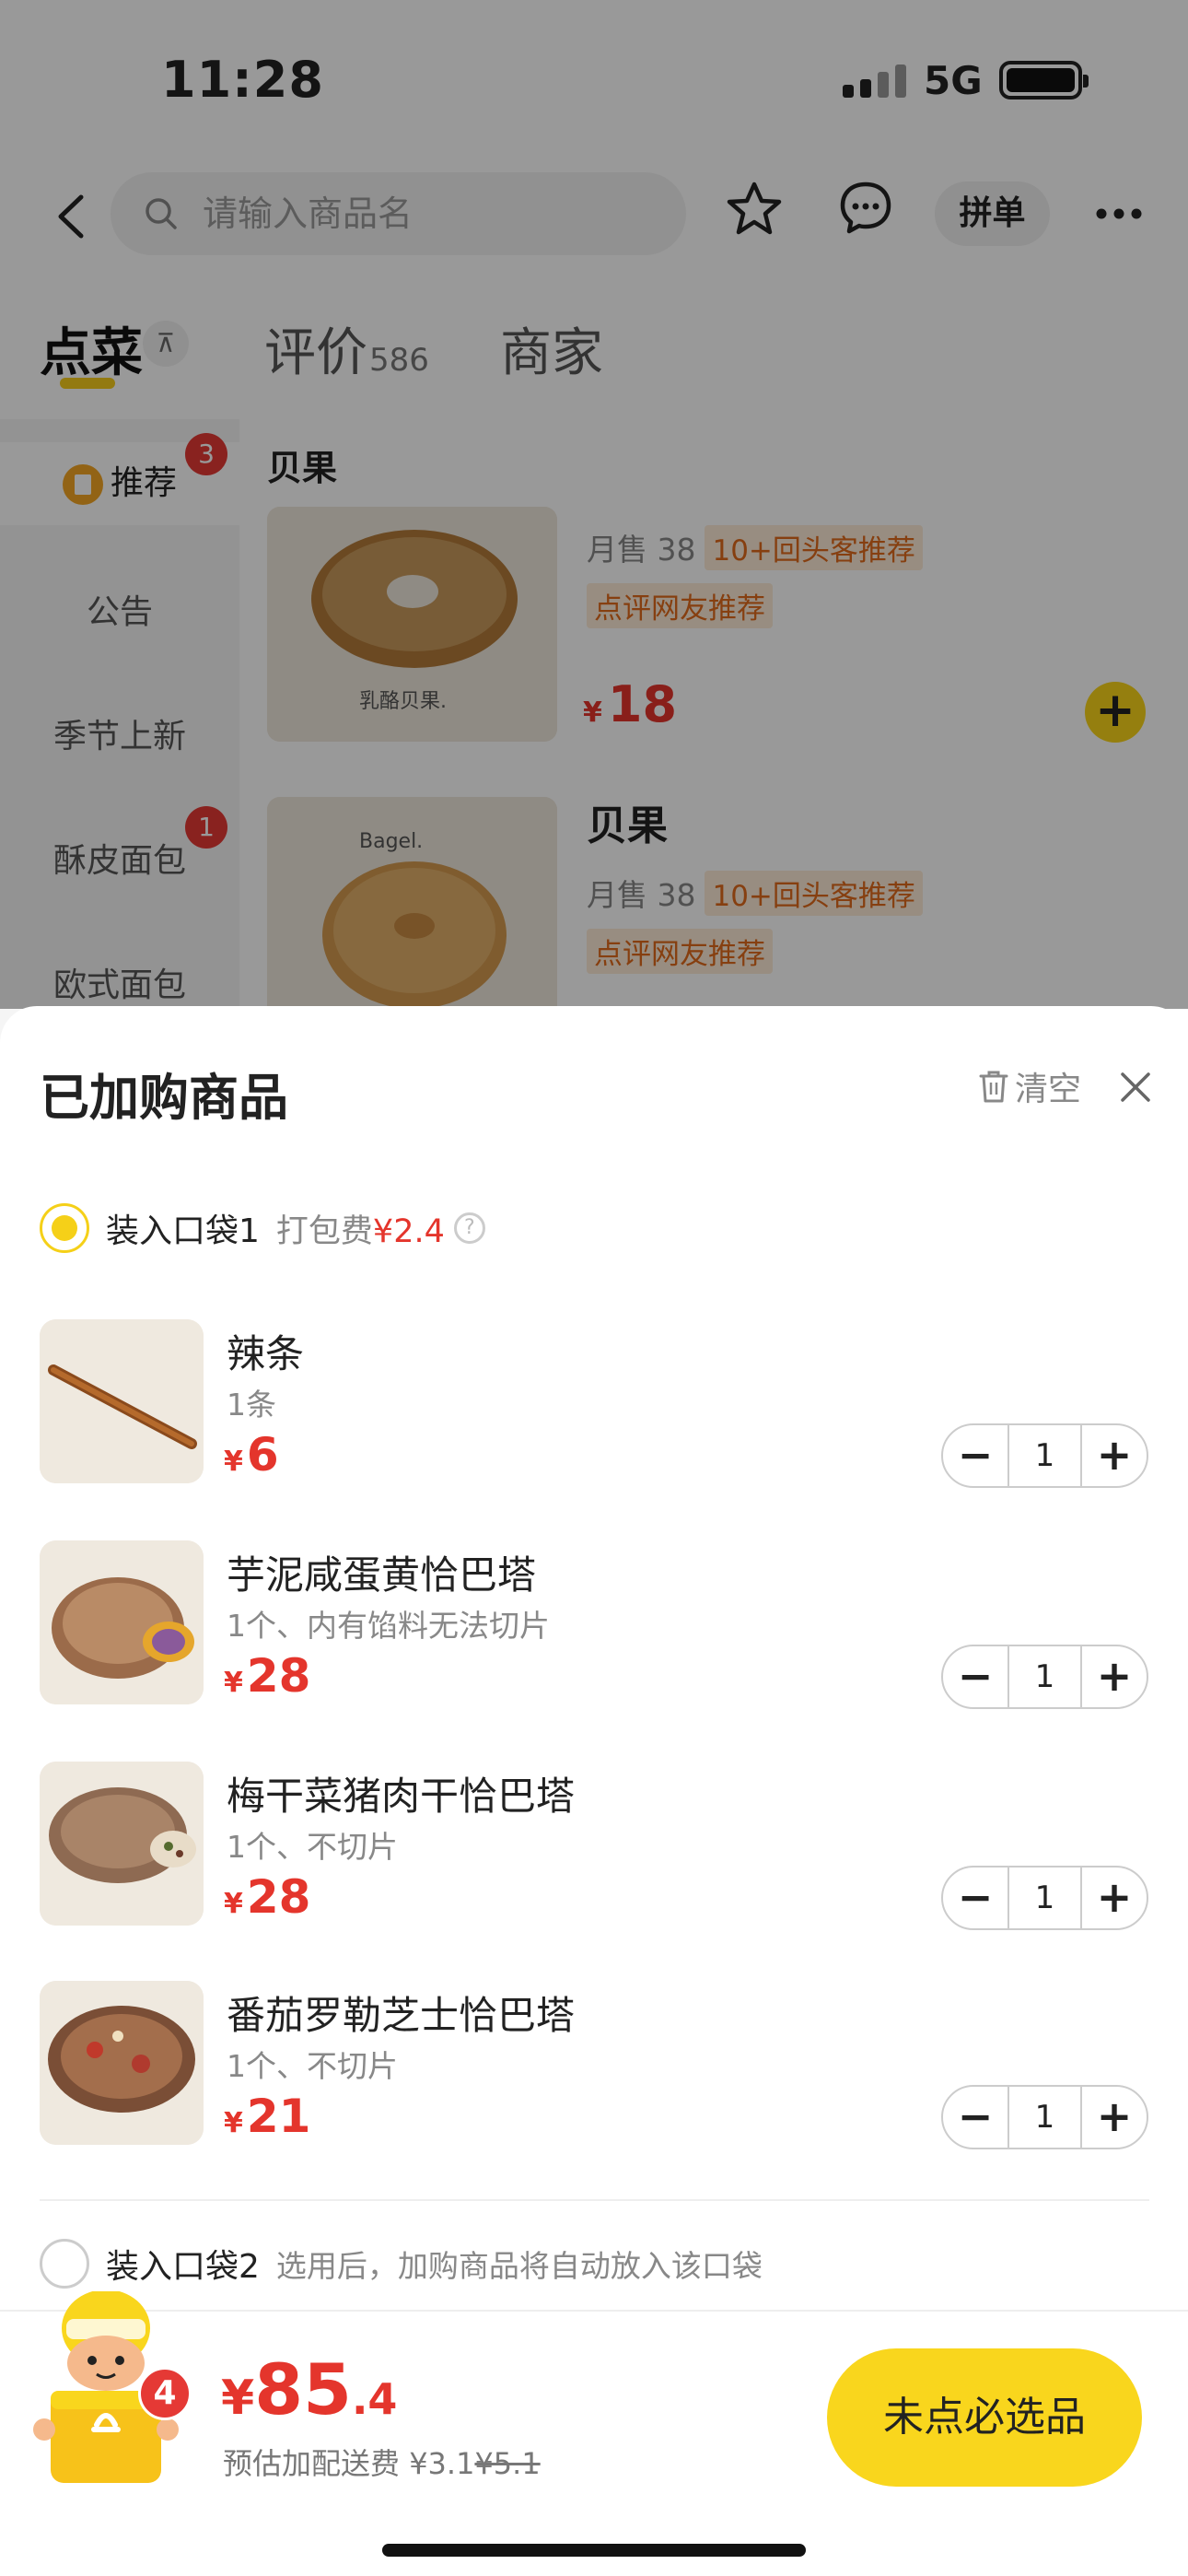  Describe the element at coordinates (597, 1847) in the screenshot. I see `cart-item: 梅干菜猪肉干恰巴塔 1个、不切片 ¥28 − 1 +` at that location.